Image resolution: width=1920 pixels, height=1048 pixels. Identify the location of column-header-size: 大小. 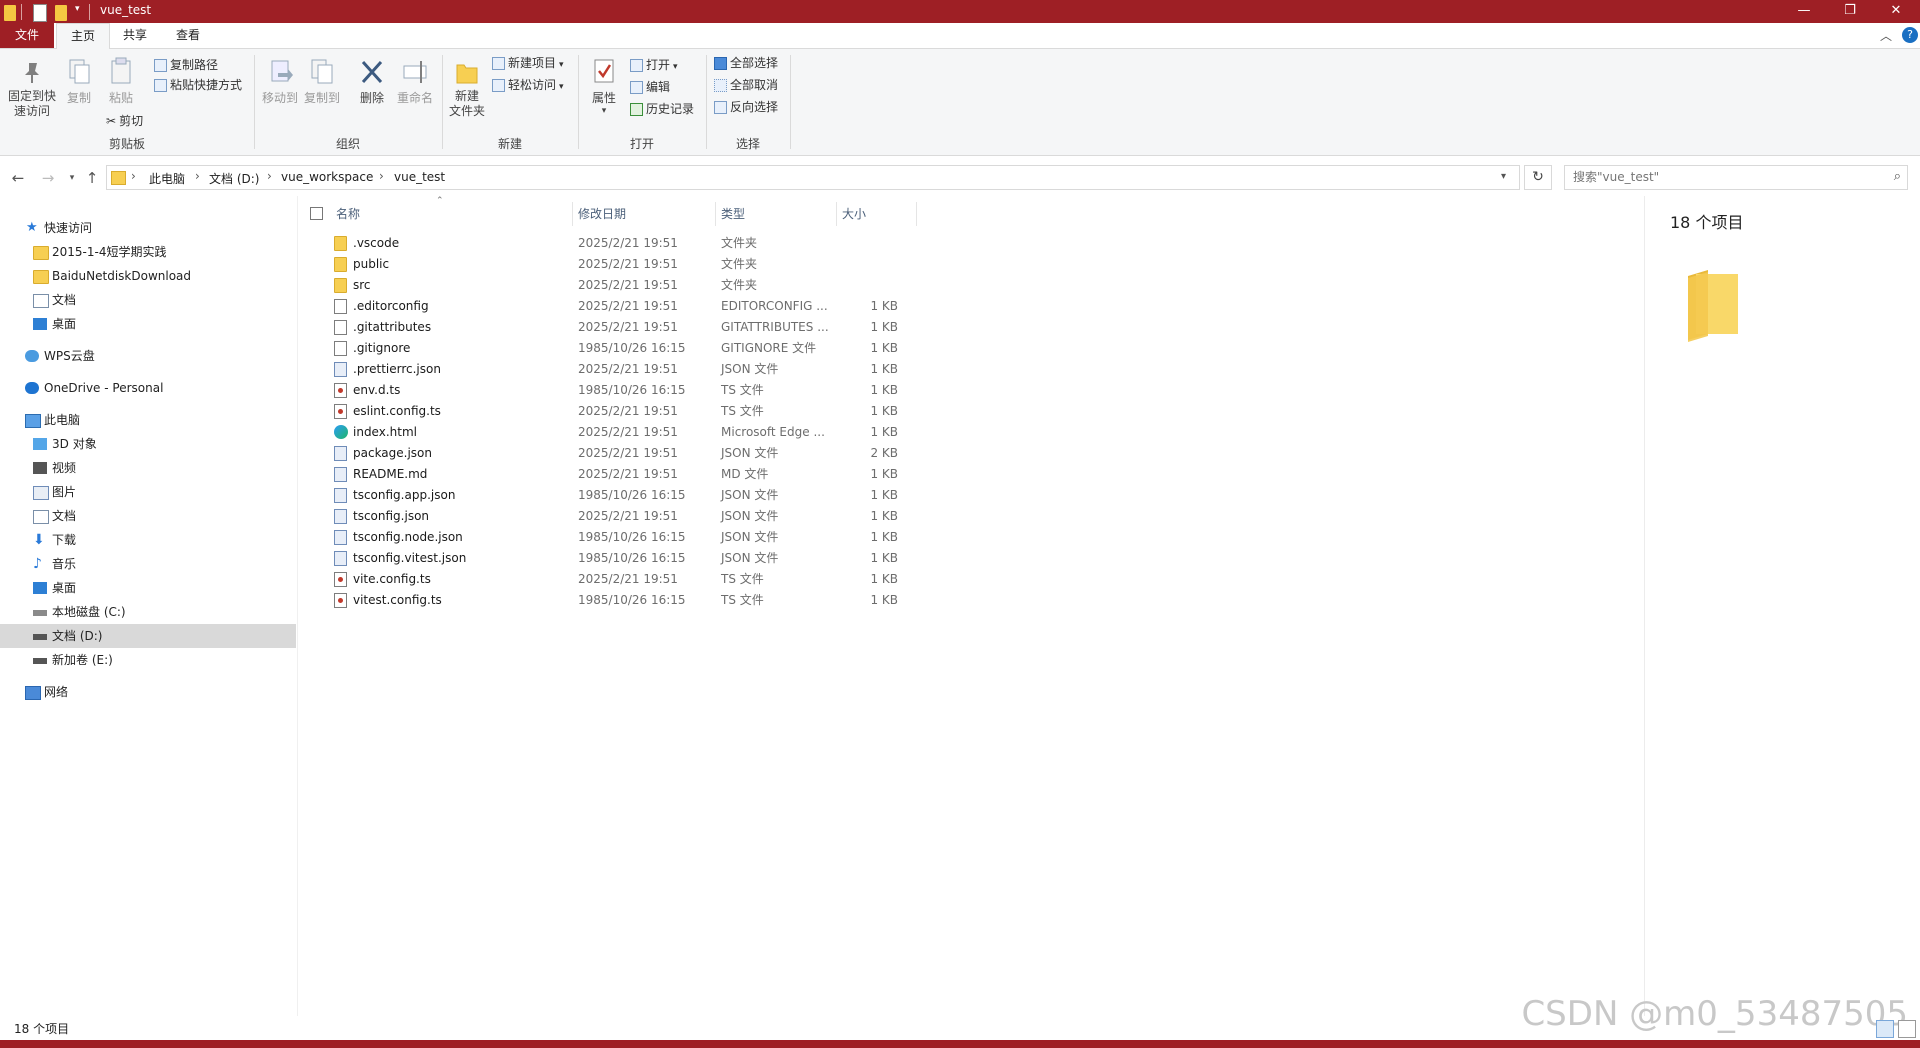
(878, 214).